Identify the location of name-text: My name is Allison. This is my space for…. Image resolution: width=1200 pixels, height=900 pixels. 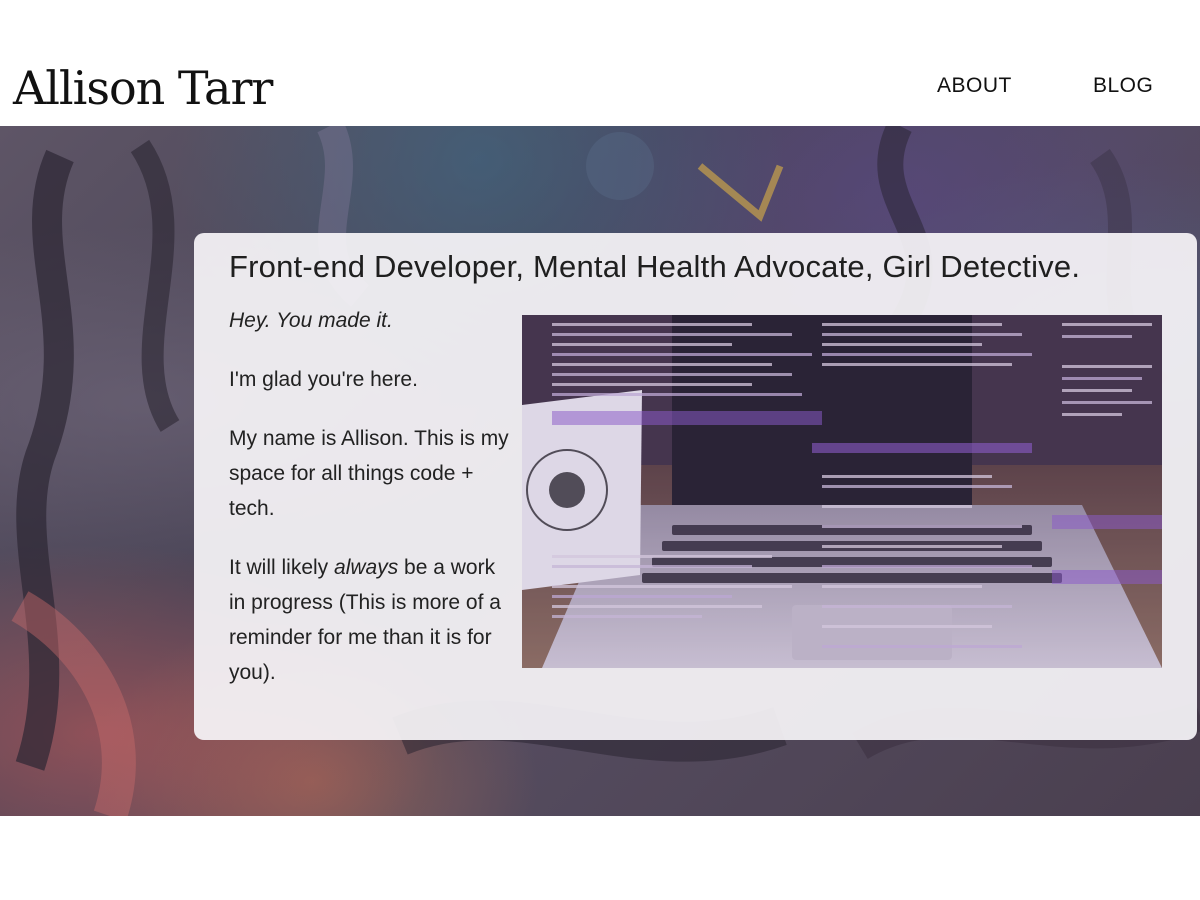
(369, 473).